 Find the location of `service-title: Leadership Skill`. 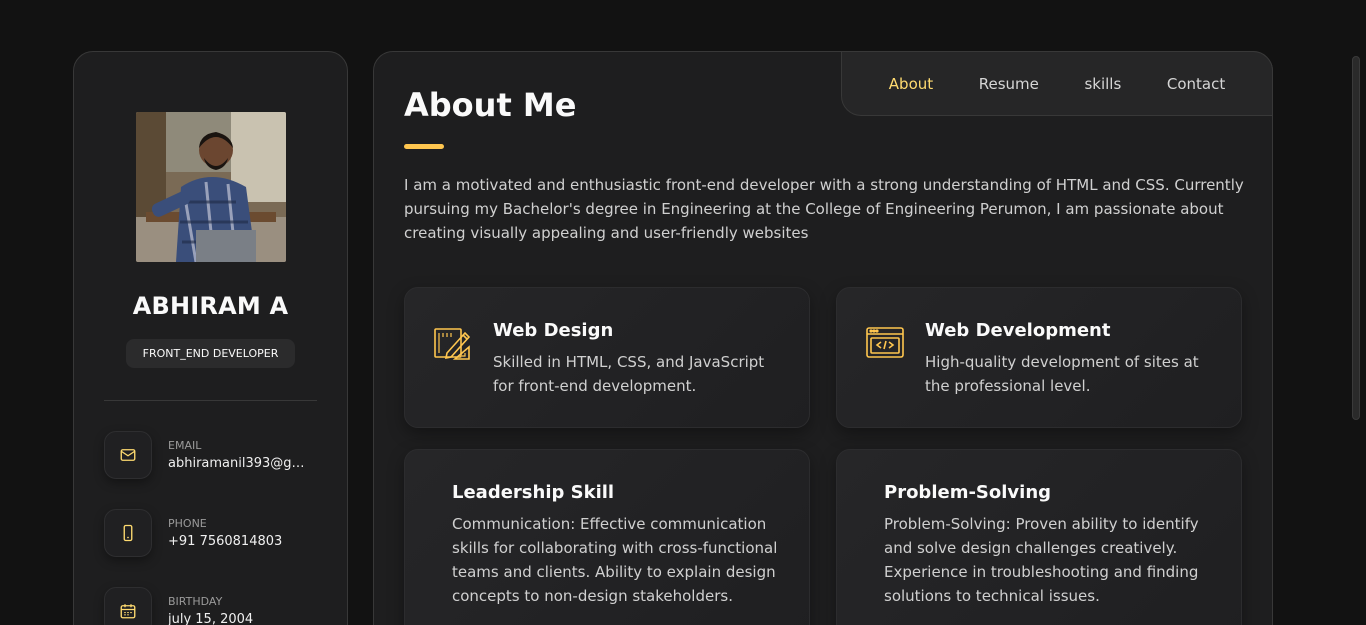

service-title: Leadership Skill is located at coordinates (533, 492).